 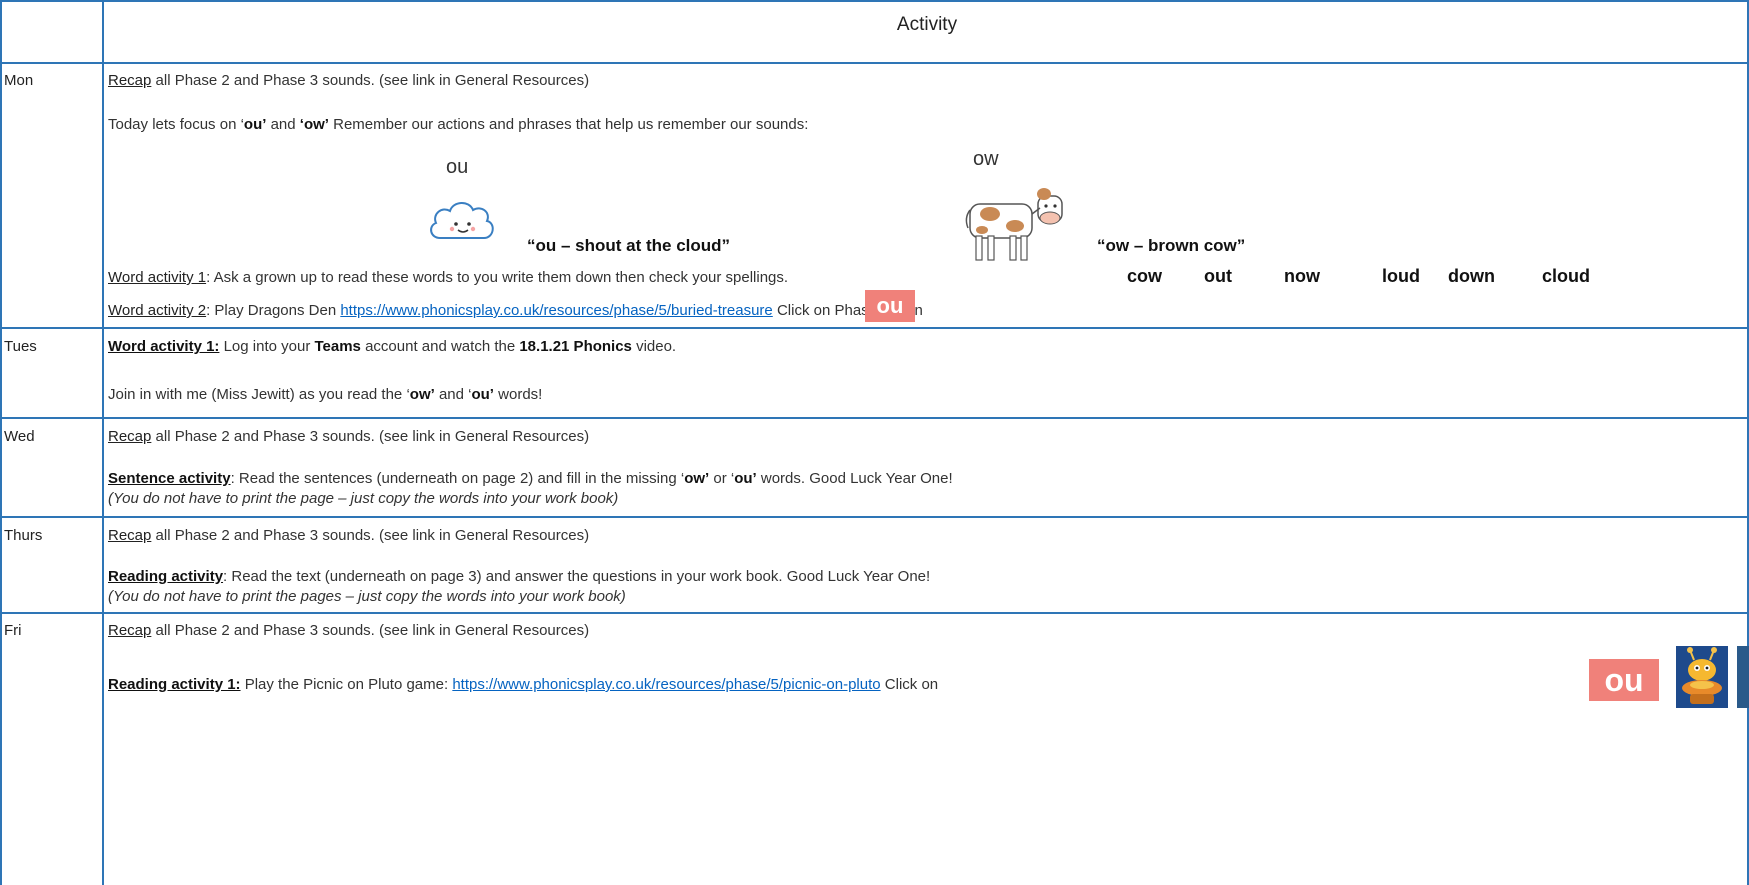 I want to click on spelling-word: loud, so click(x=1401, y=276).